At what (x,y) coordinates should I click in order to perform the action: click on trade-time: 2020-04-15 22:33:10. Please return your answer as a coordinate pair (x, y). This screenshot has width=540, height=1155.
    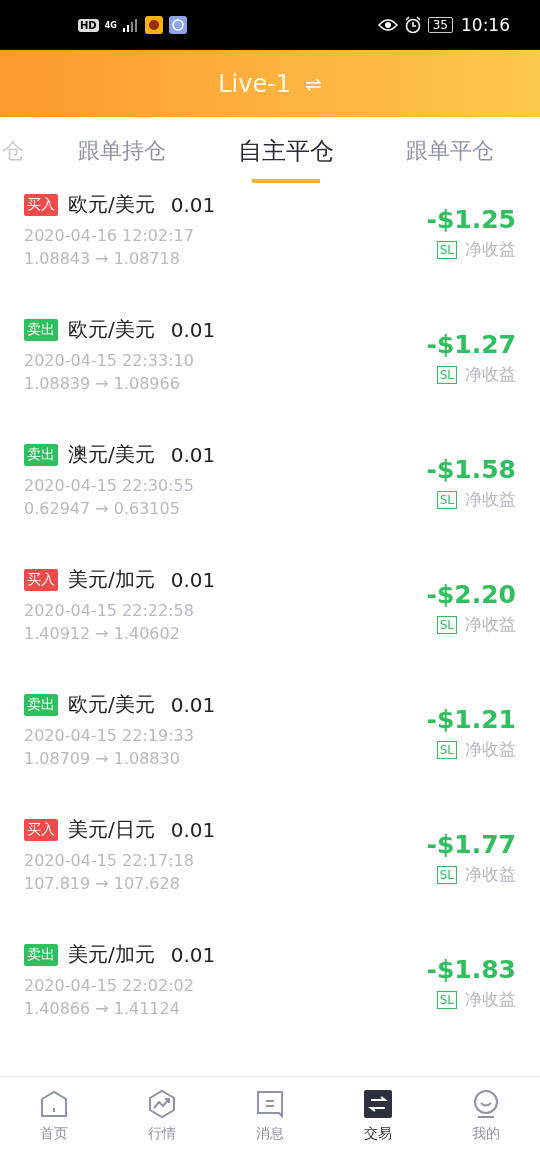
    Looking at the image, I should click on (109, 361).